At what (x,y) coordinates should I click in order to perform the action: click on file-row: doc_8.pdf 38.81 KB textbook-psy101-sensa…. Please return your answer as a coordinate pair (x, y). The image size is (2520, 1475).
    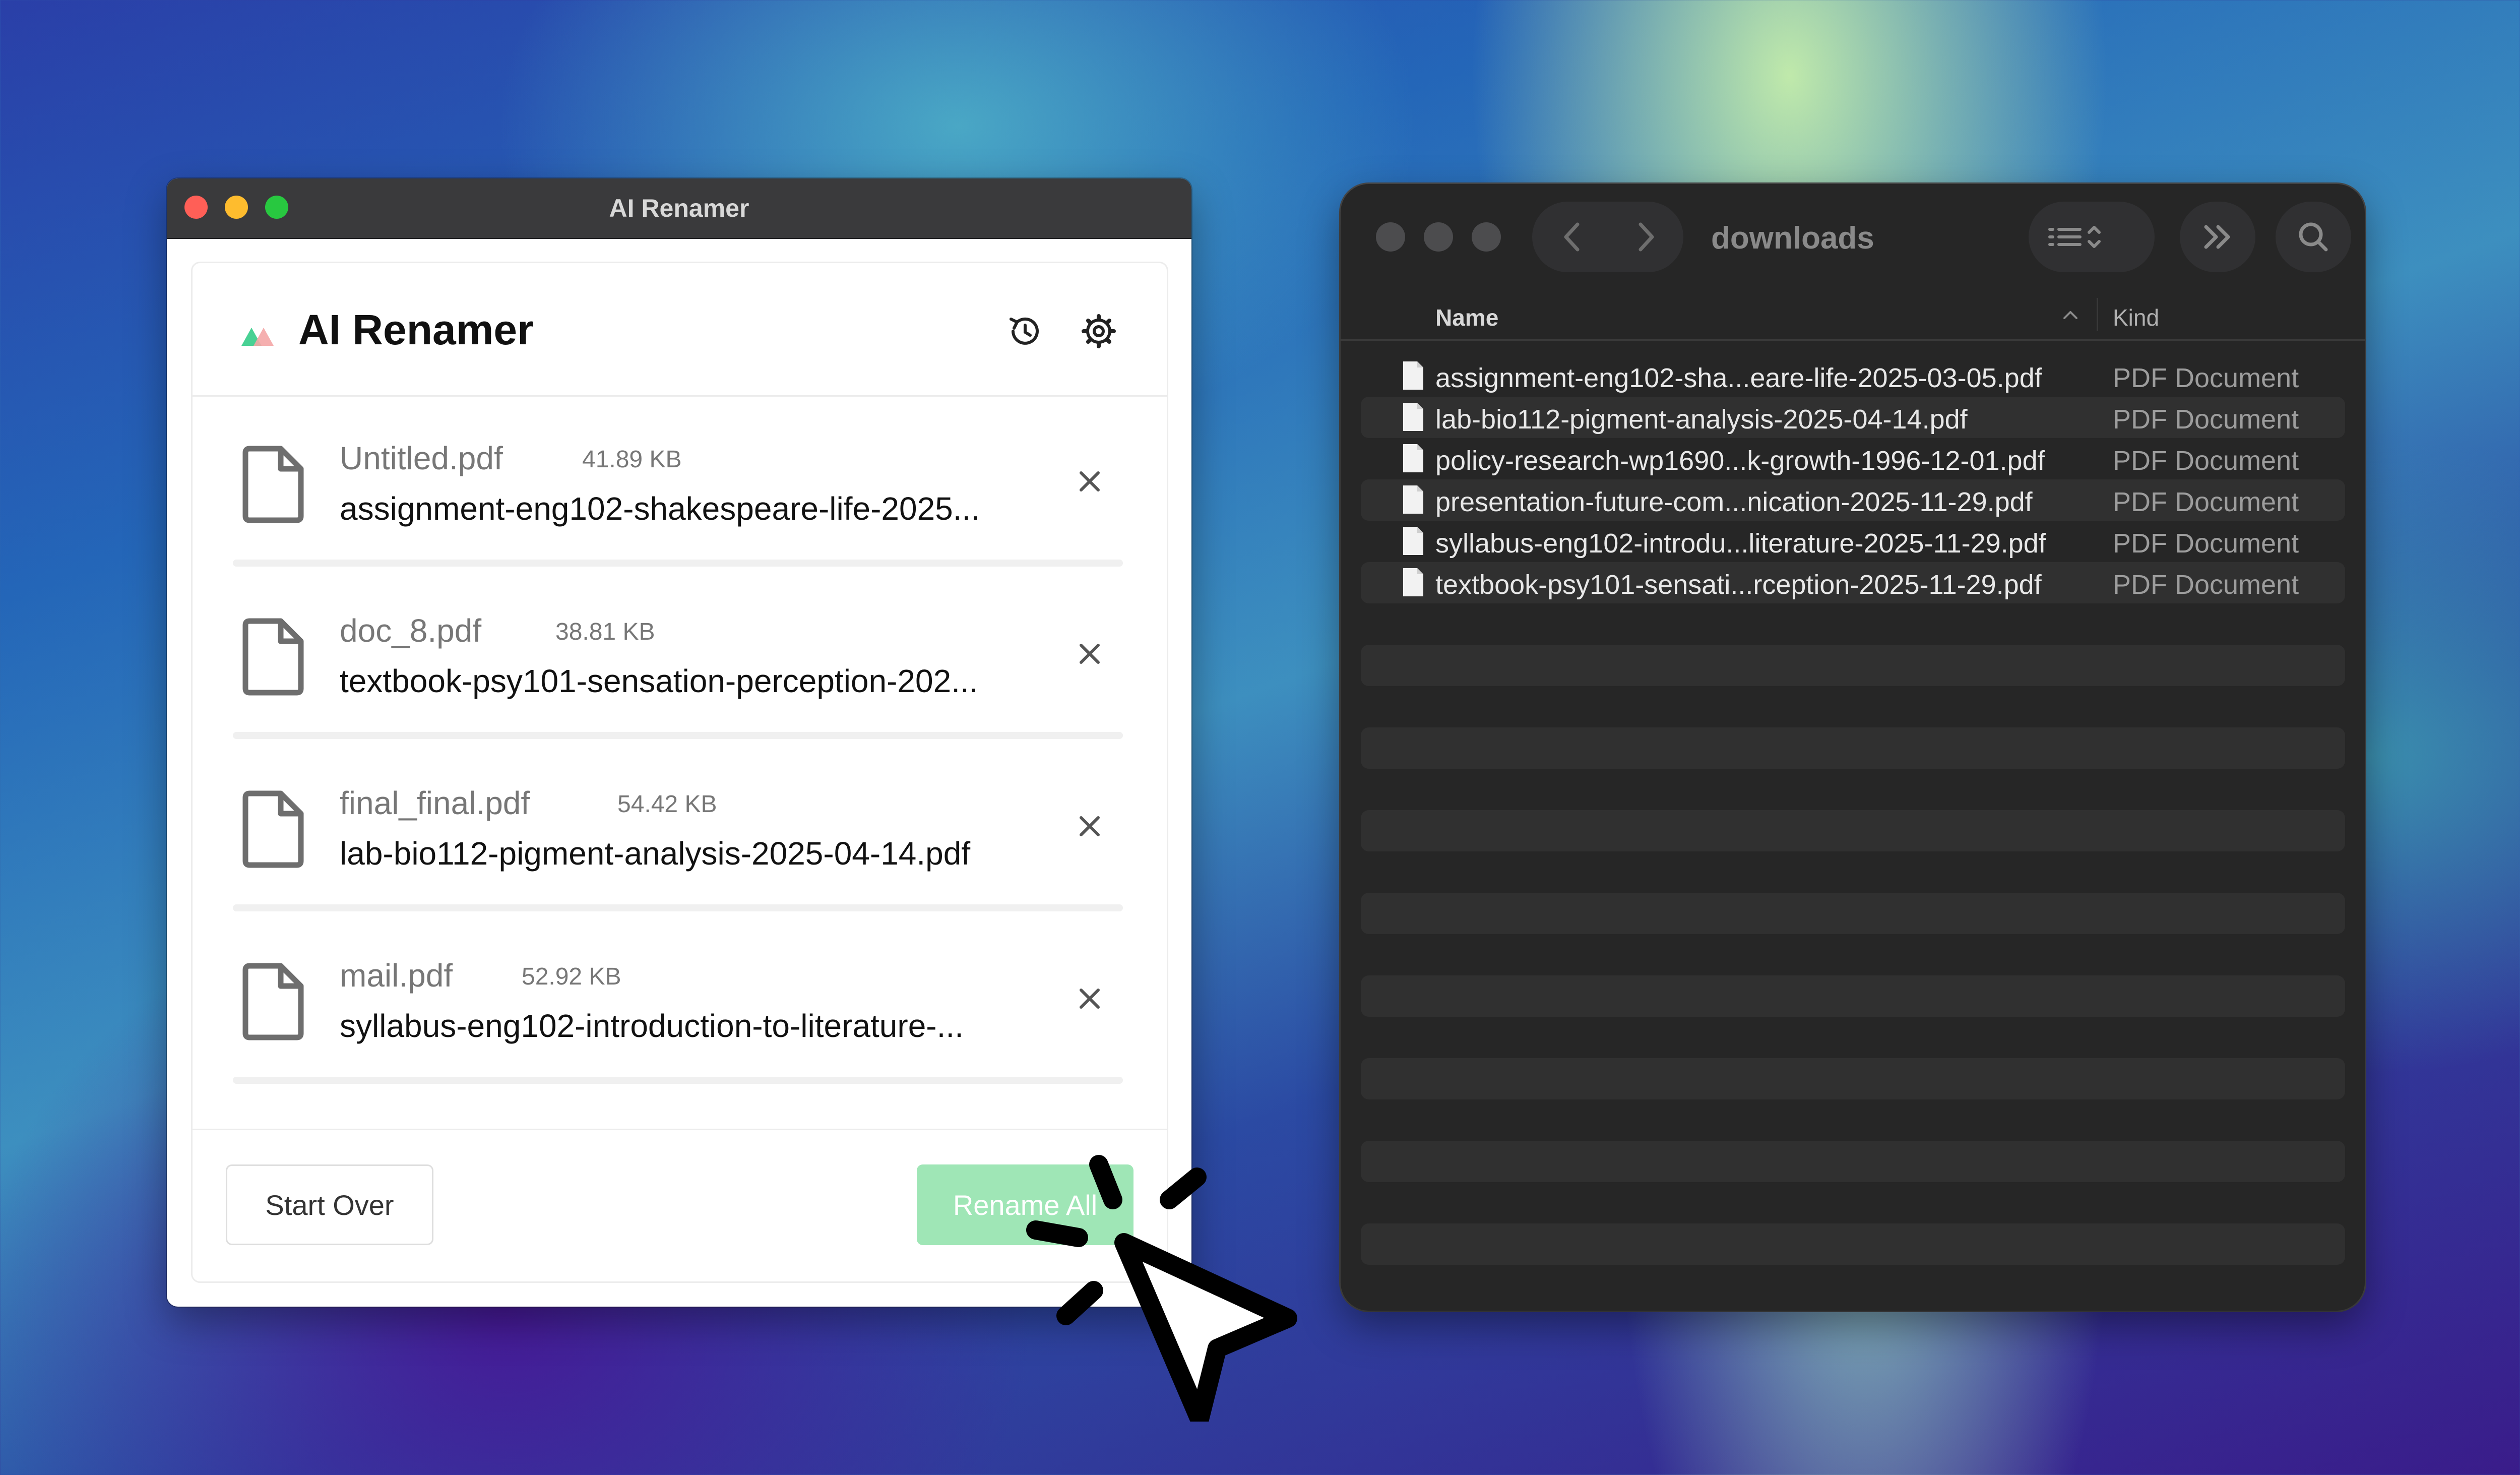
    Looking at the image, I should click on (678, 653).